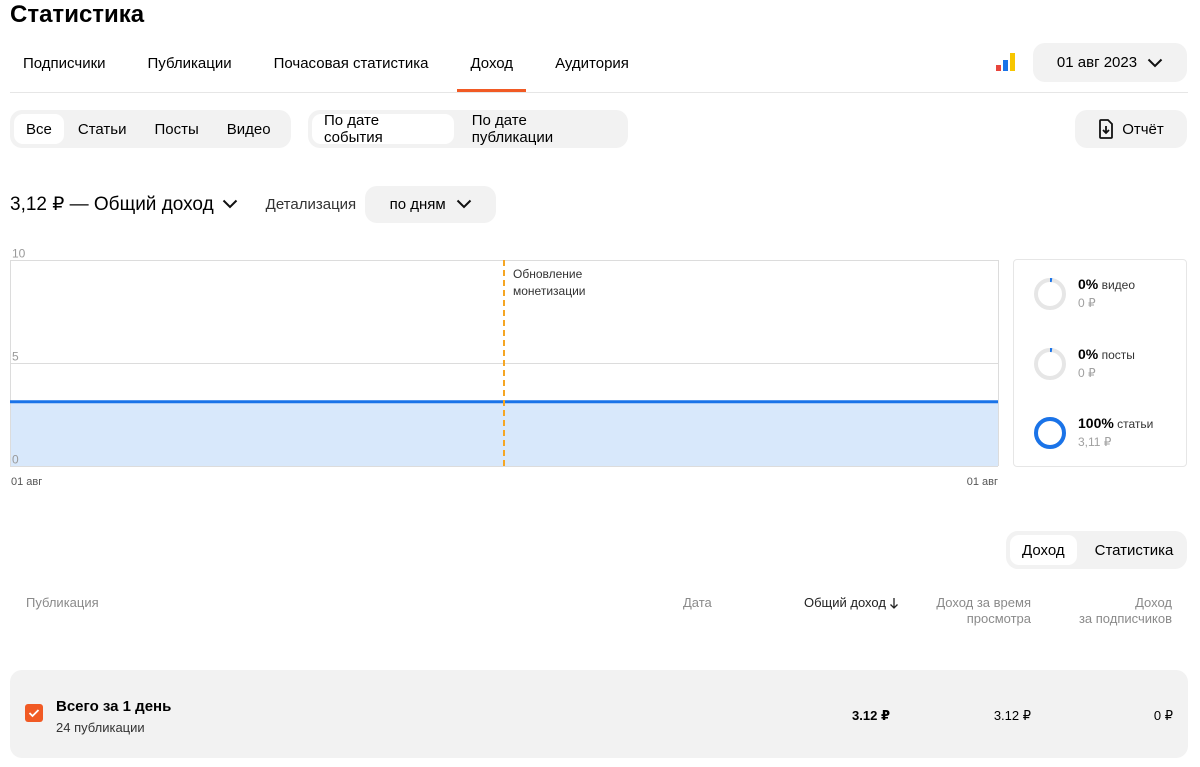 This screenshot has height=767, width=1200. I want to click on total-income-label: 3,12 ₽ — Общий доход, so click(112, 204).